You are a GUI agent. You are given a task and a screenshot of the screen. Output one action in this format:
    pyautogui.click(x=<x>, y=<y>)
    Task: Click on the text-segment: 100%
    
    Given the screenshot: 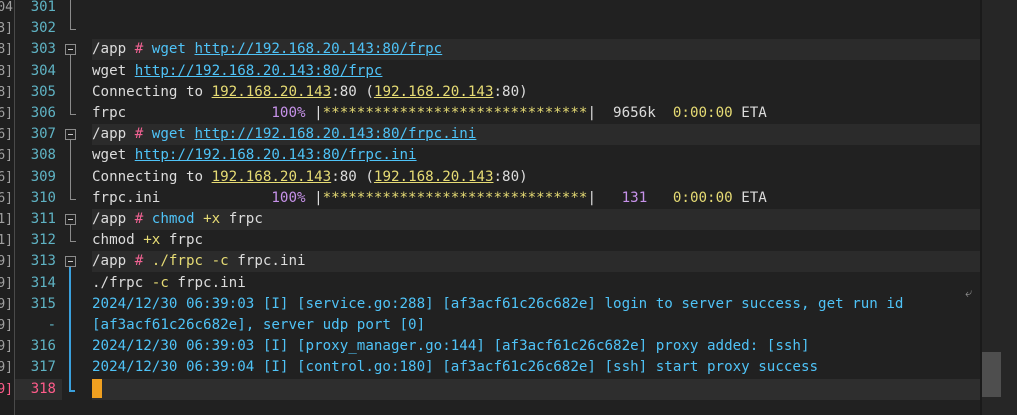 What is the action you would take?
    pyautogui.click(x=288, y=197)
    